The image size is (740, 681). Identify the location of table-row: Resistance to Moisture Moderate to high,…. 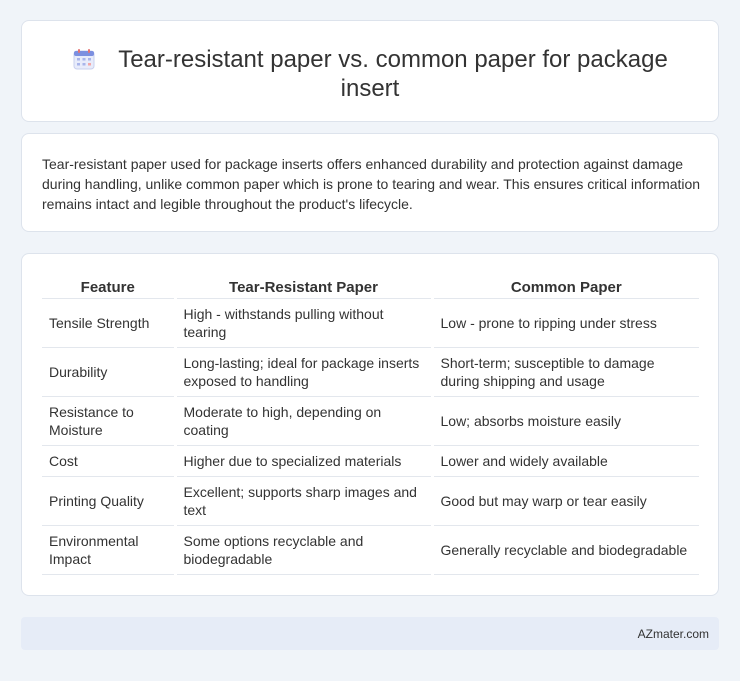
(370, 421).